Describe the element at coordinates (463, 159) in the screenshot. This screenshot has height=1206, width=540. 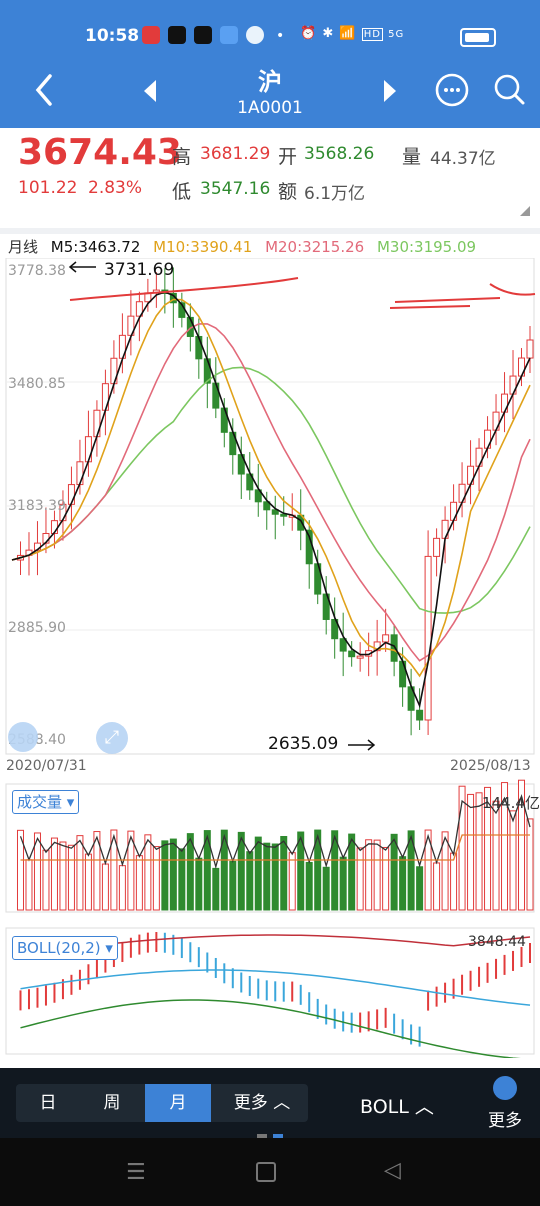
I see `volume-value: 44.37亿` at that location.